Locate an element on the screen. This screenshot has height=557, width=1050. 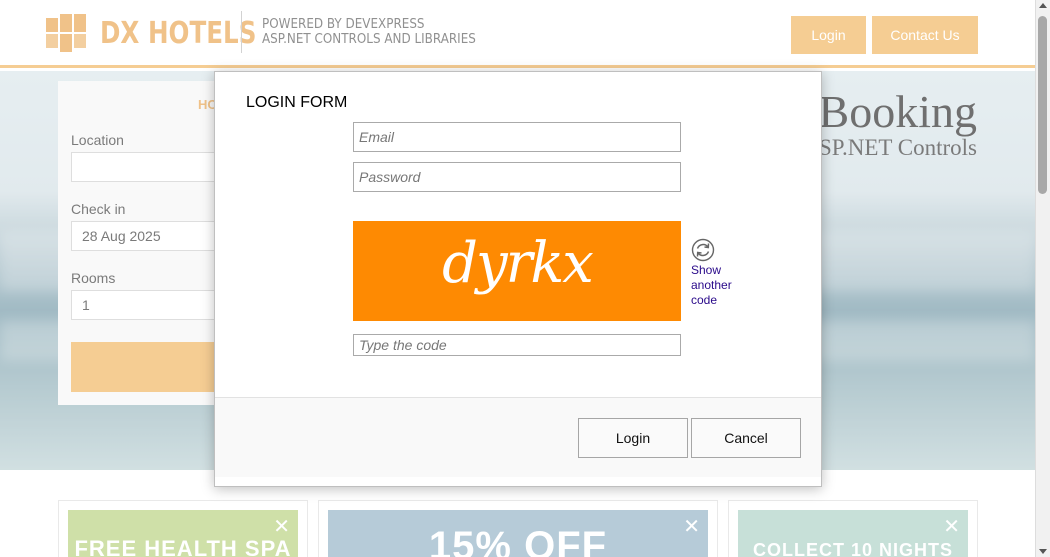
scroll-down-arrow-icon is located at coordinates (1043, 551).